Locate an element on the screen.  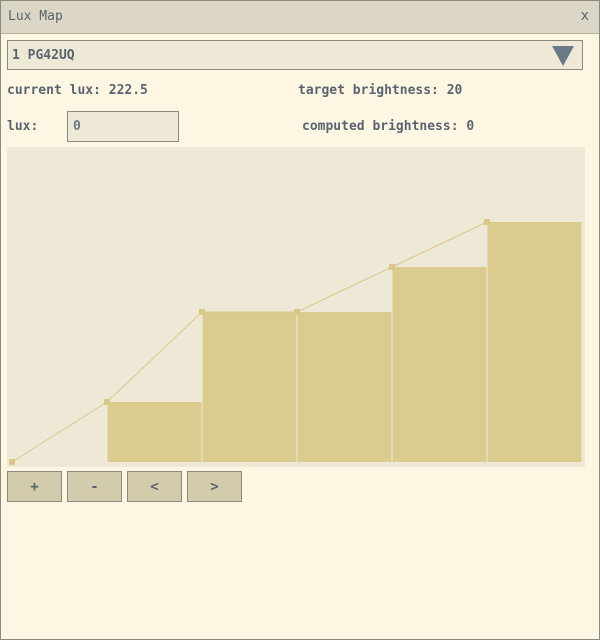
close-button: x is located at coordinates (585, 16).